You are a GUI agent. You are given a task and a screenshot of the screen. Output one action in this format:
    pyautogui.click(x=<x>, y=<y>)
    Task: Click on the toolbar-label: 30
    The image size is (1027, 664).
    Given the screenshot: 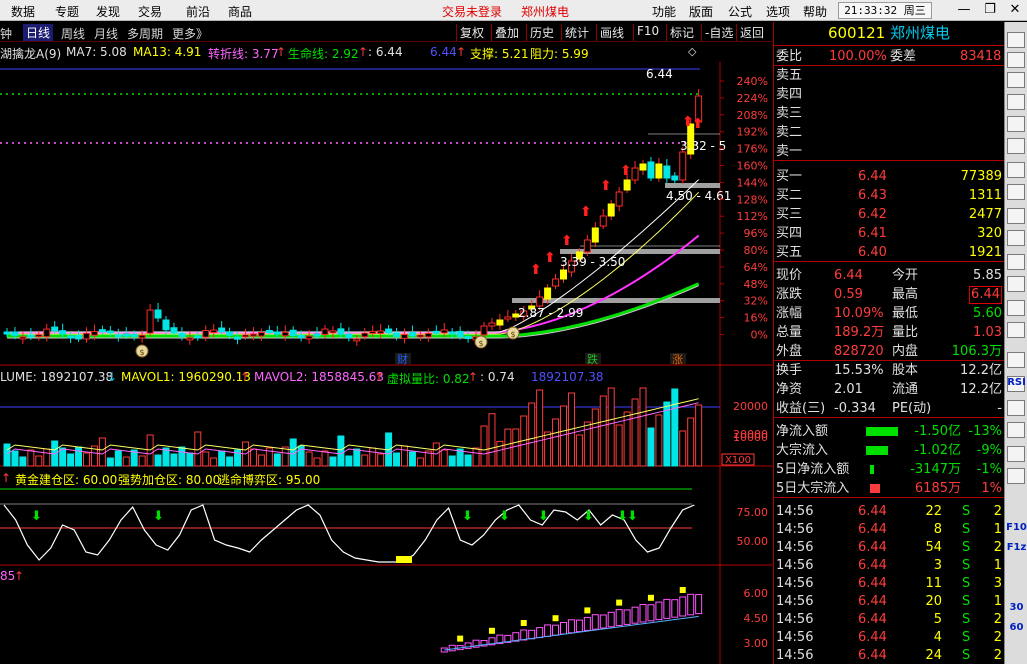 What is the action you would take?
    pyautogui.click(x=1016, y=607)
    